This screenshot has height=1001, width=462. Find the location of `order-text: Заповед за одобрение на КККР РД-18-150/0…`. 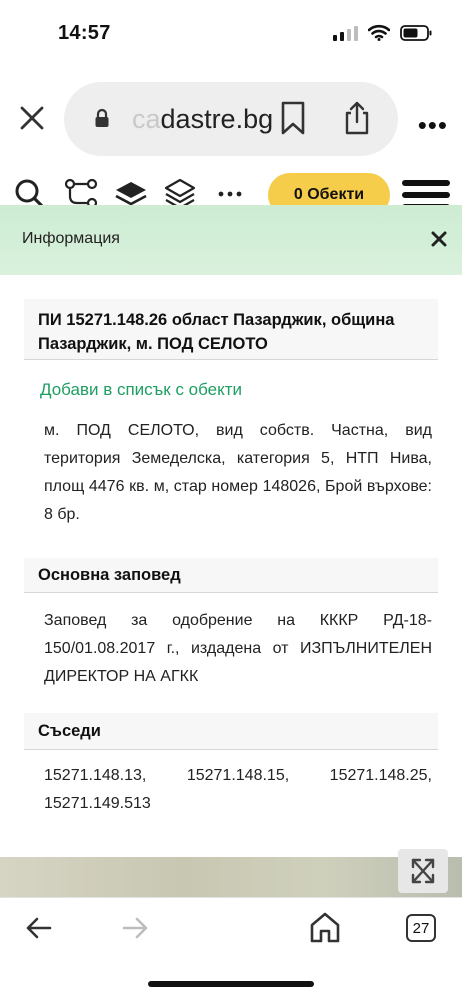

order-text: Заповед за одобрение на КККР РД-18-150/0… is located at coordinates (238, 648).